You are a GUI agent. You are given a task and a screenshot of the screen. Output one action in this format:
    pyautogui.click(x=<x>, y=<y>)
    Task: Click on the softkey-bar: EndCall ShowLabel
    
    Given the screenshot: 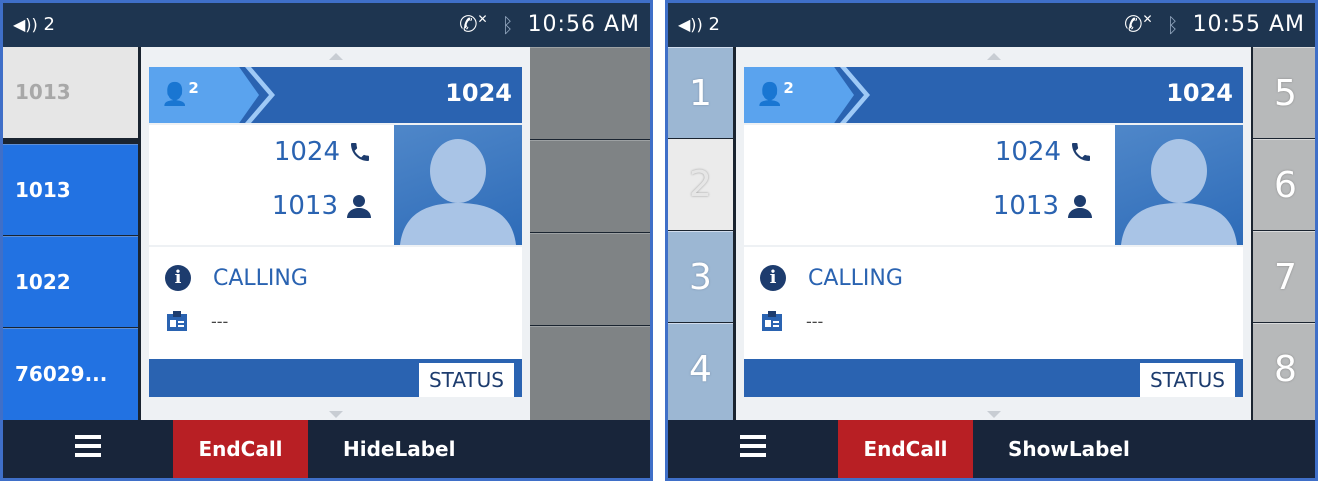 What is the action you would take?
    pyautogui.click(x=991, y=449)
    